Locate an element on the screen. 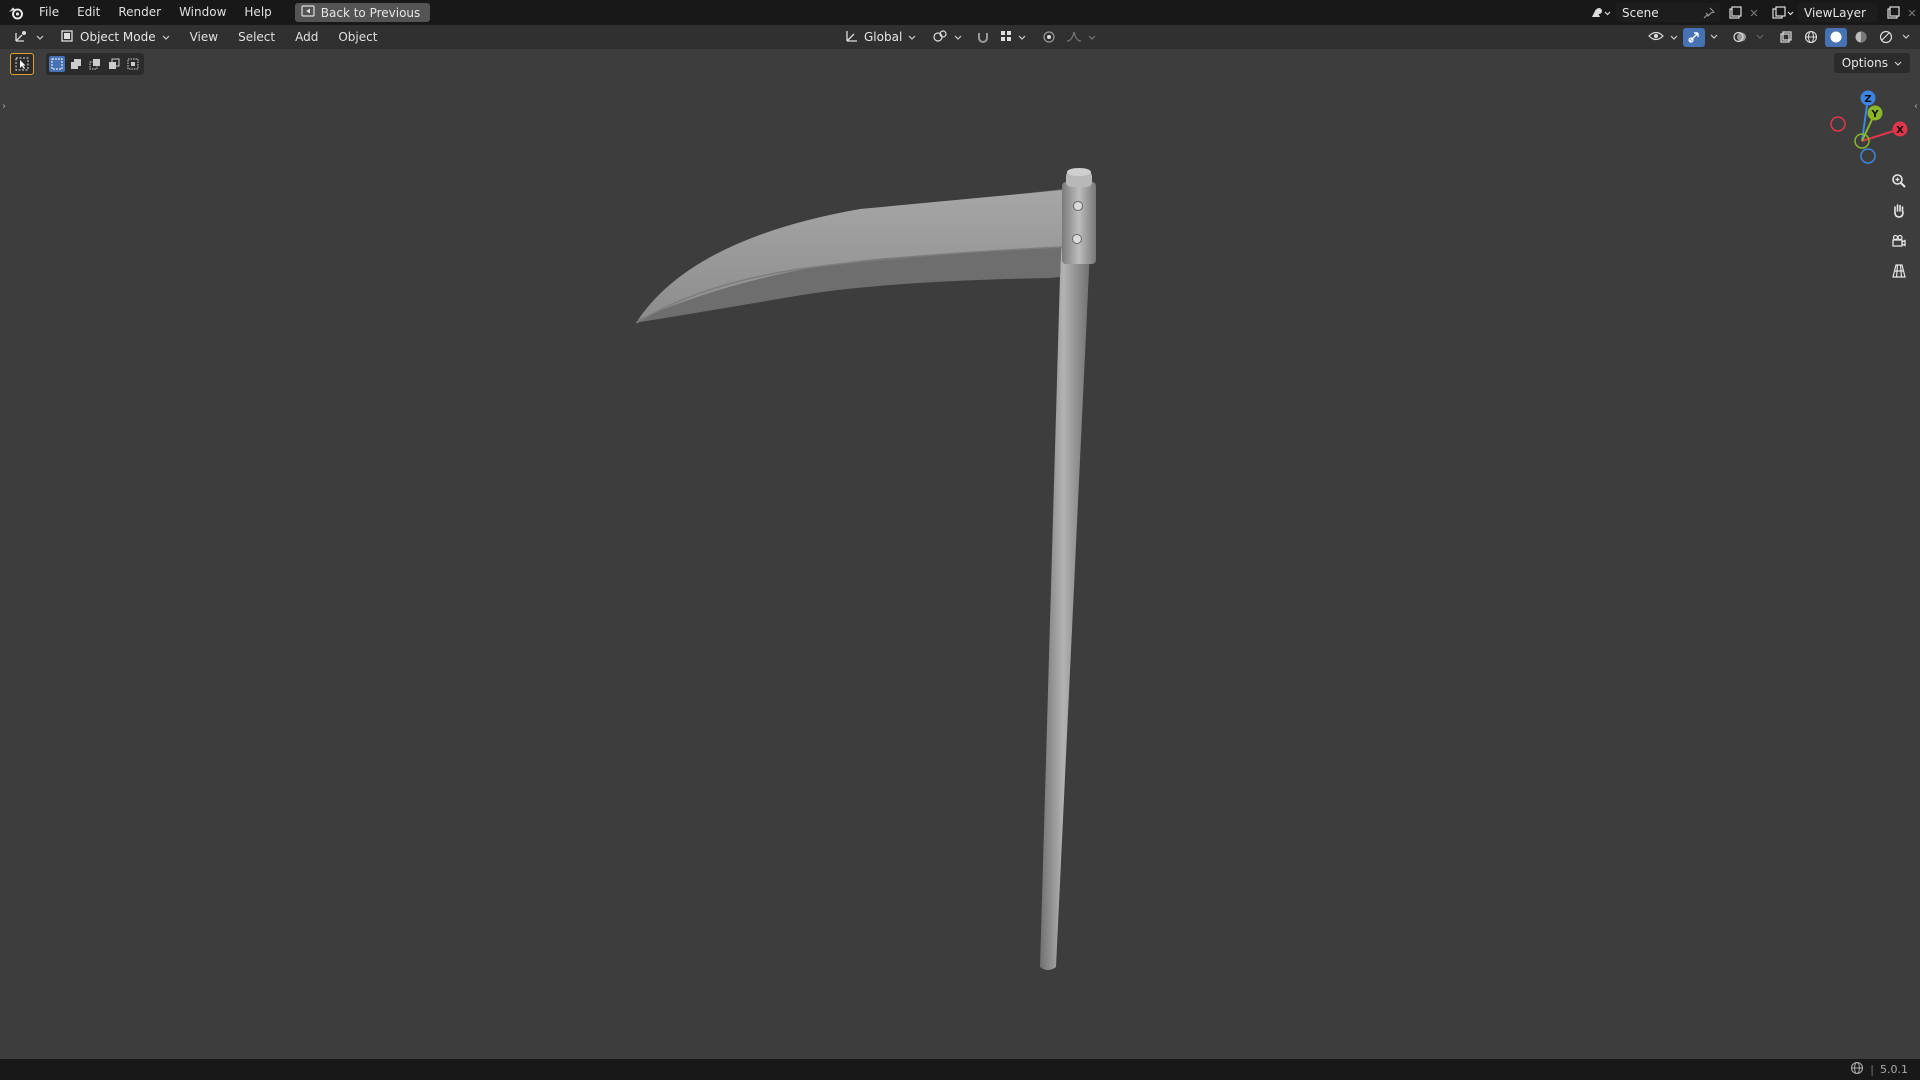 Image resolution: width=1920 pixels, height=1080 pixels. proportional-falloff-selector is located at coordinates (1081, 37).